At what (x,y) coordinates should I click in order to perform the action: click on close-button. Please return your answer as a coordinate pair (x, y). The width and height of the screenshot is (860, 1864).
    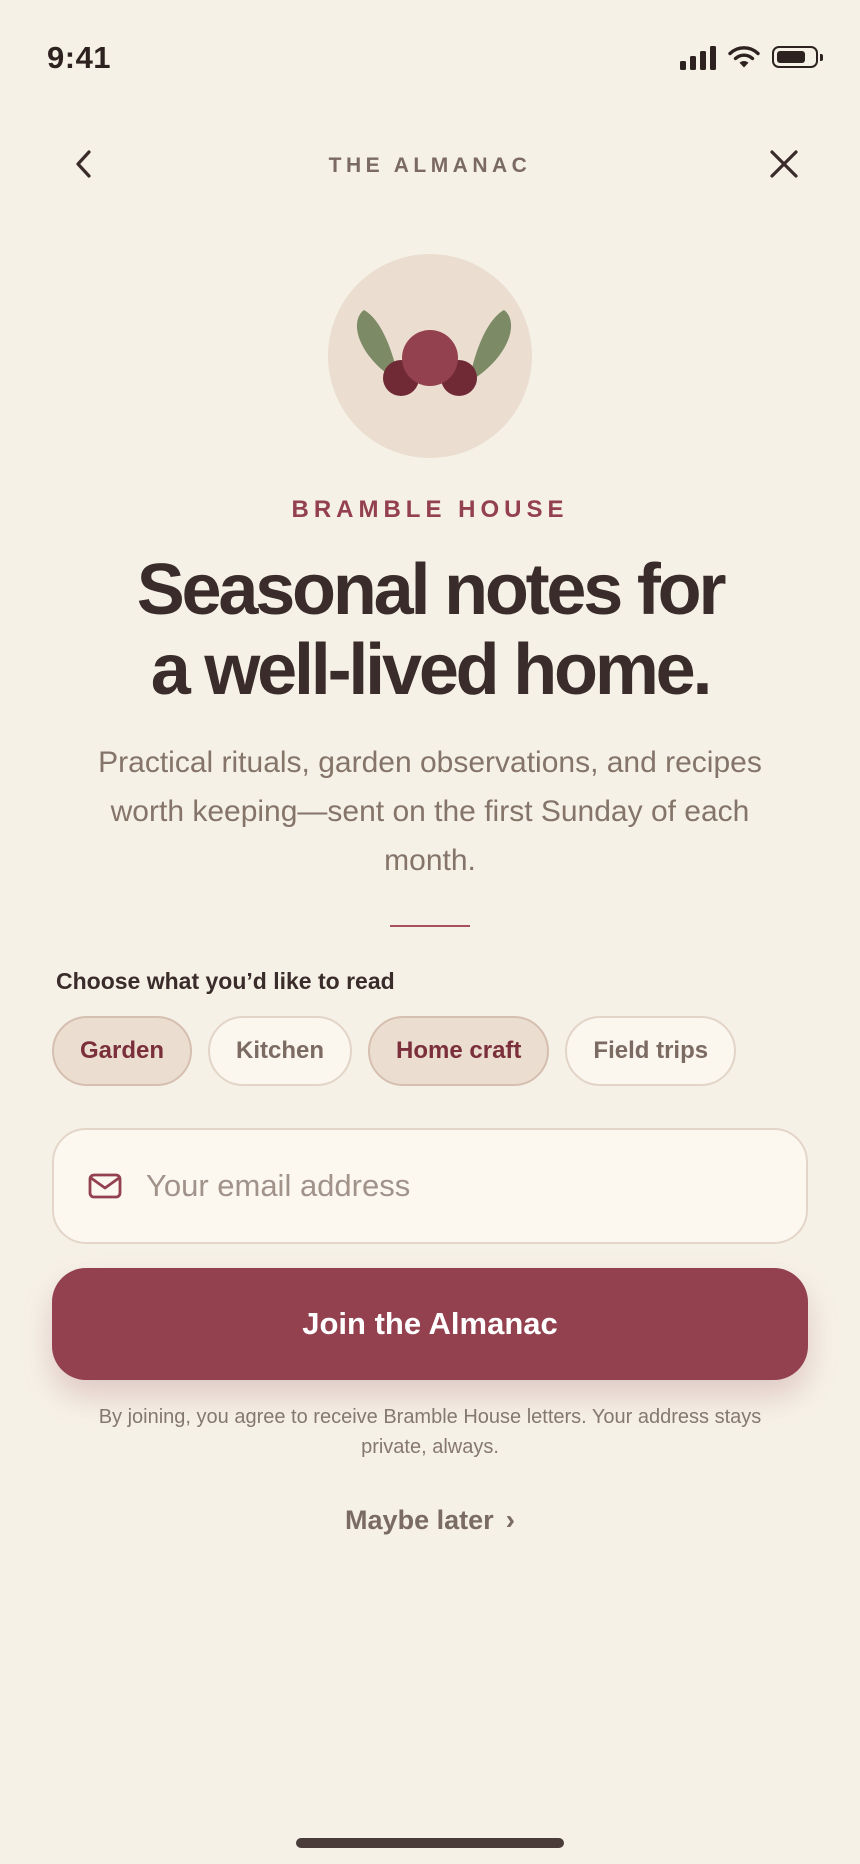
    Looking at the image, I should click on (784, 164).